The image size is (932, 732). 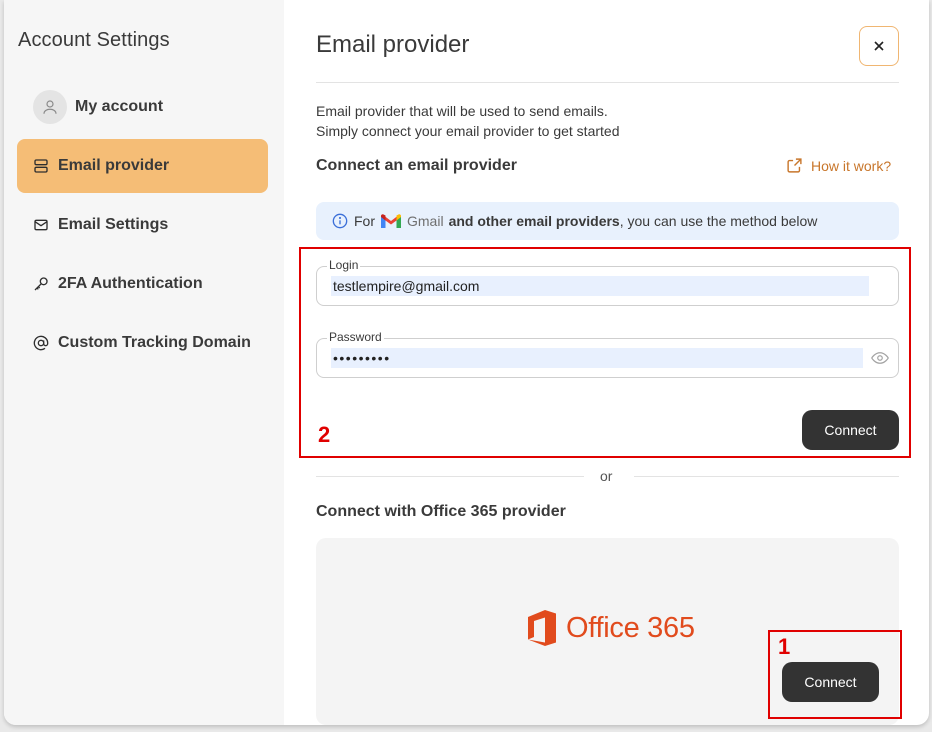 I want to click on page-title: Email provider, so click(x=393, y=44).